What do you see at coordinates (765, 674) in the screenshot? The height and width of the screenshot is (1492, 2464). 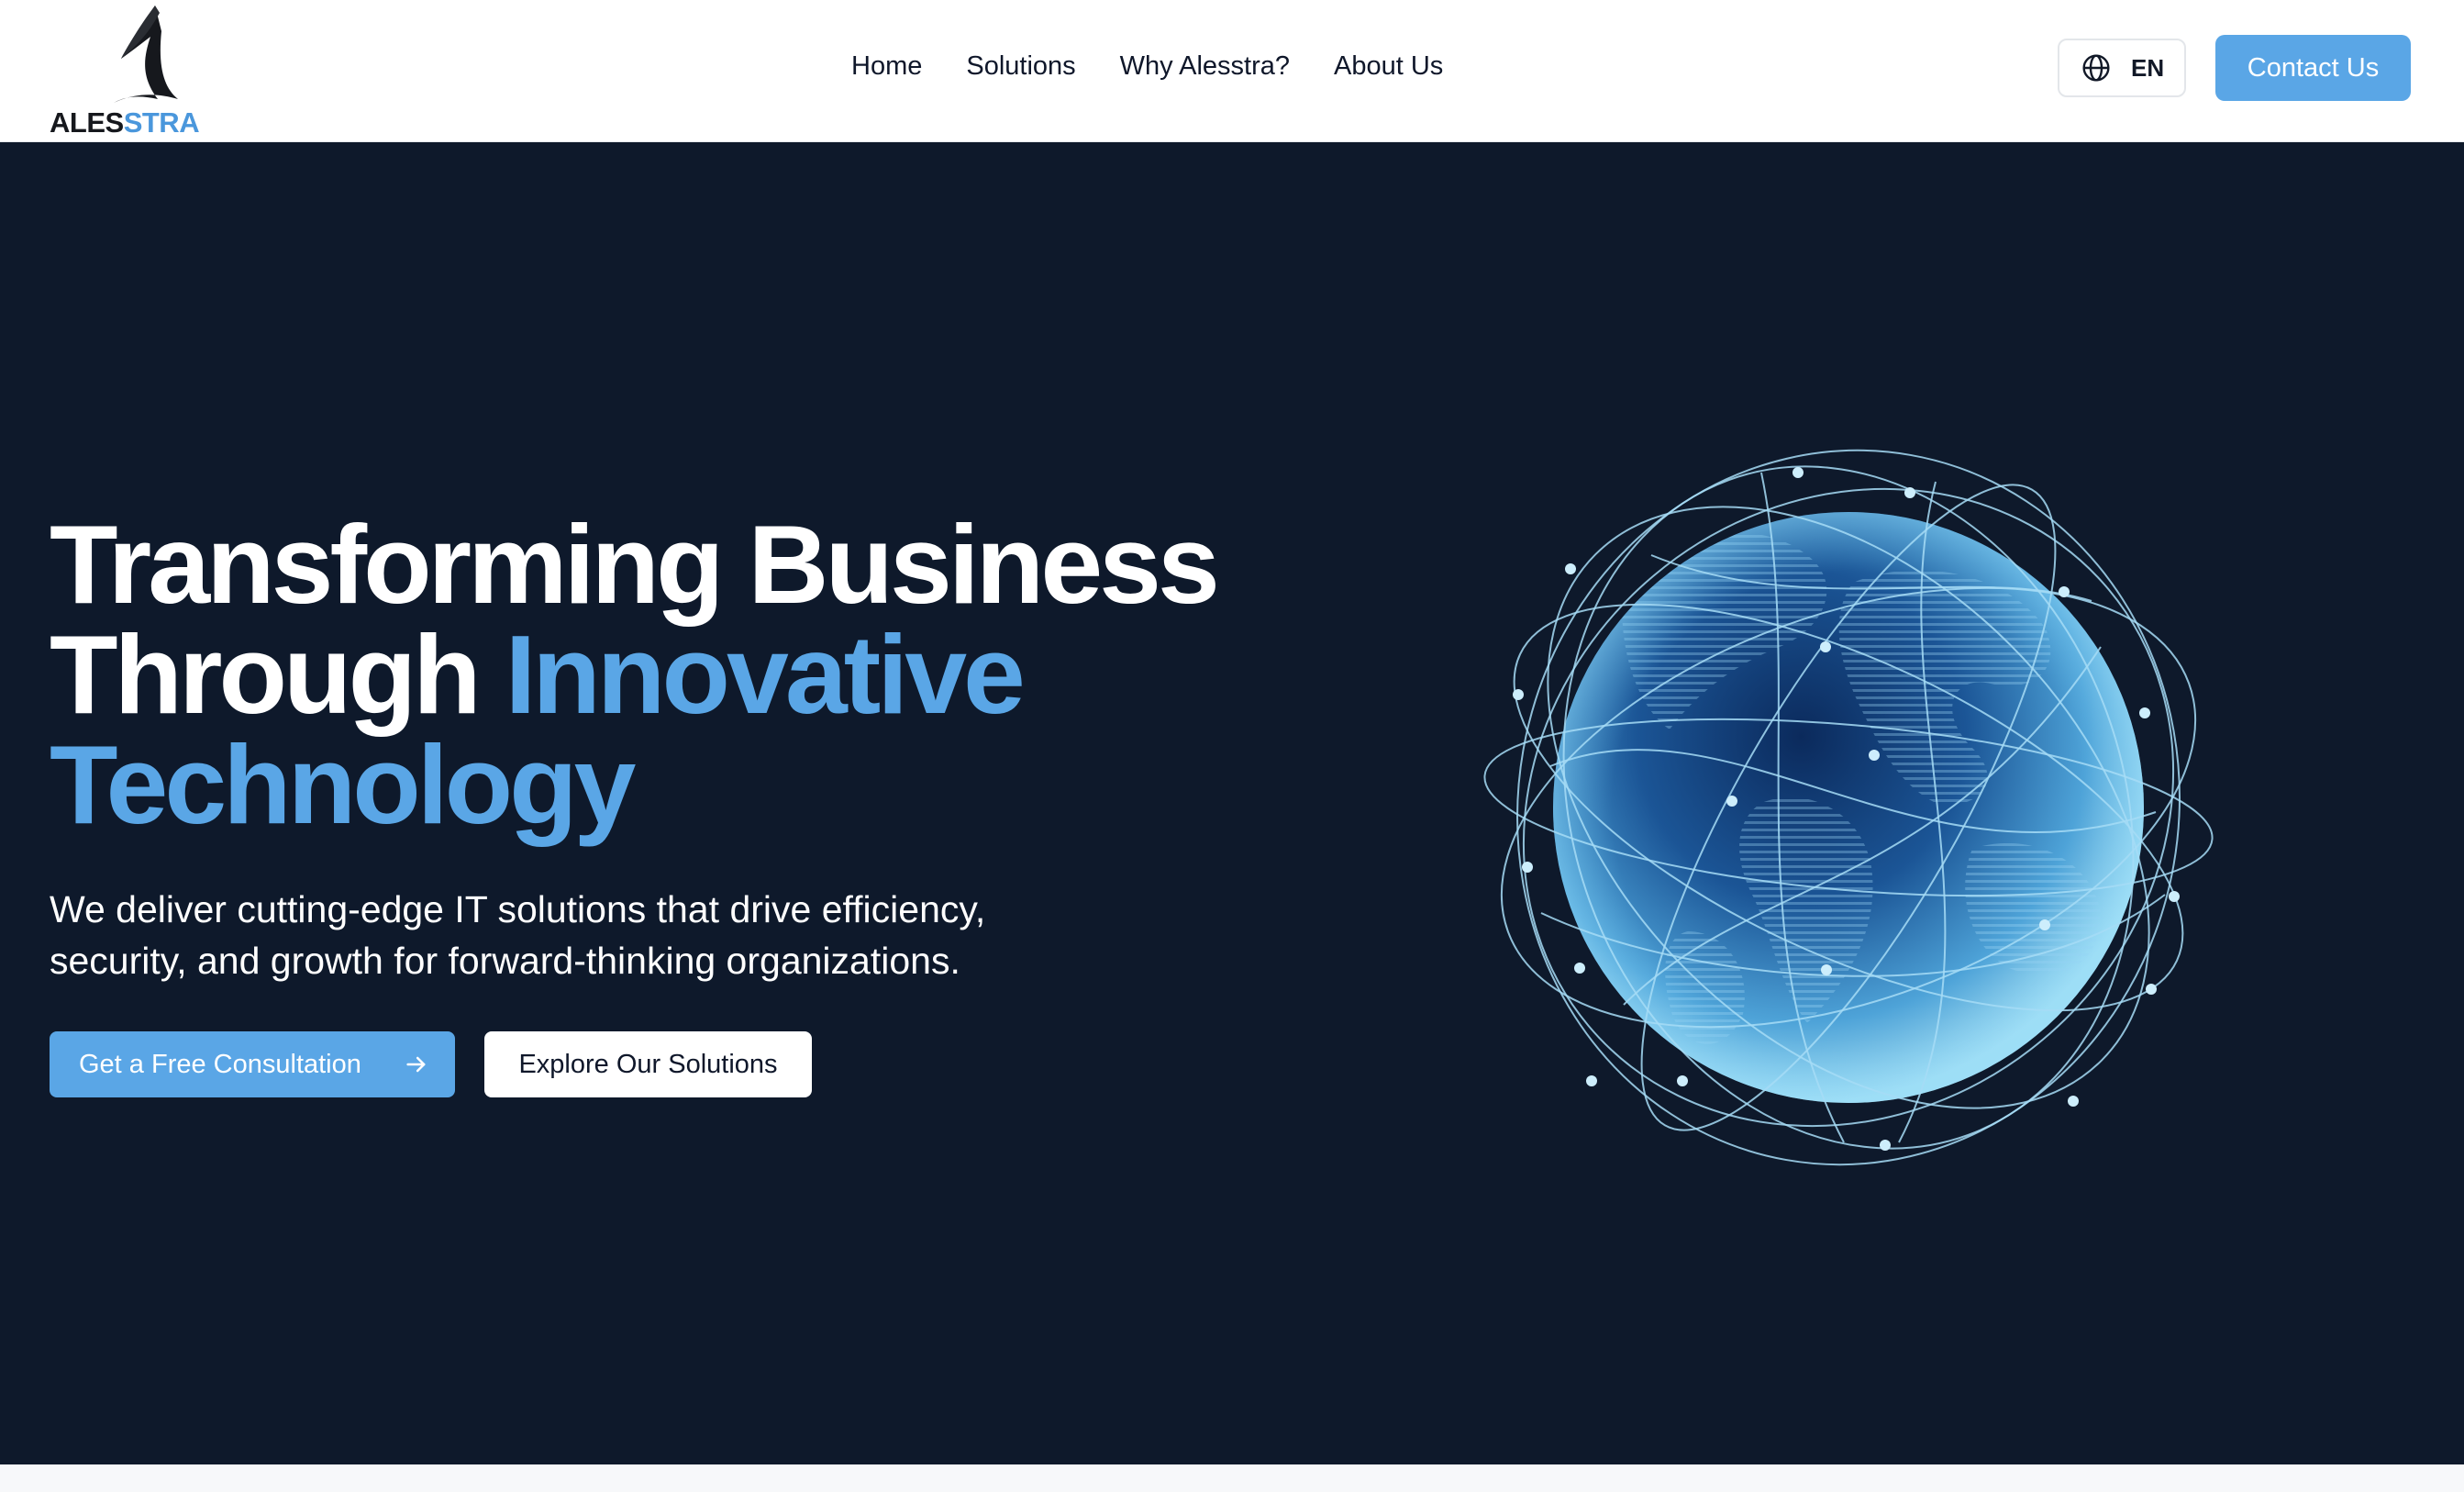 I see `headline-line-2-accent: Innovative` at bounding box center [765, 674].